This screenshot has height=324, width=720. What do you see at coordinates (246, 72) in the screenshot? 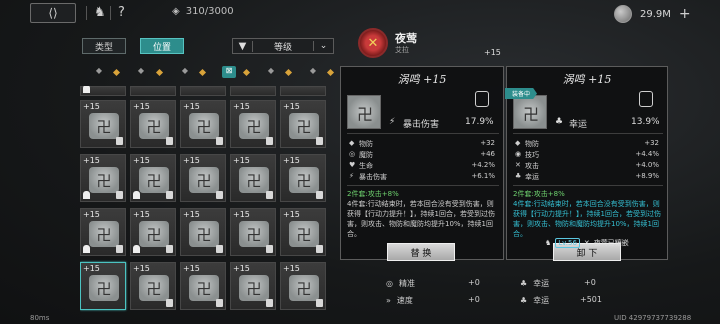
I see `separator-dot` at bounding box center [246, 72].